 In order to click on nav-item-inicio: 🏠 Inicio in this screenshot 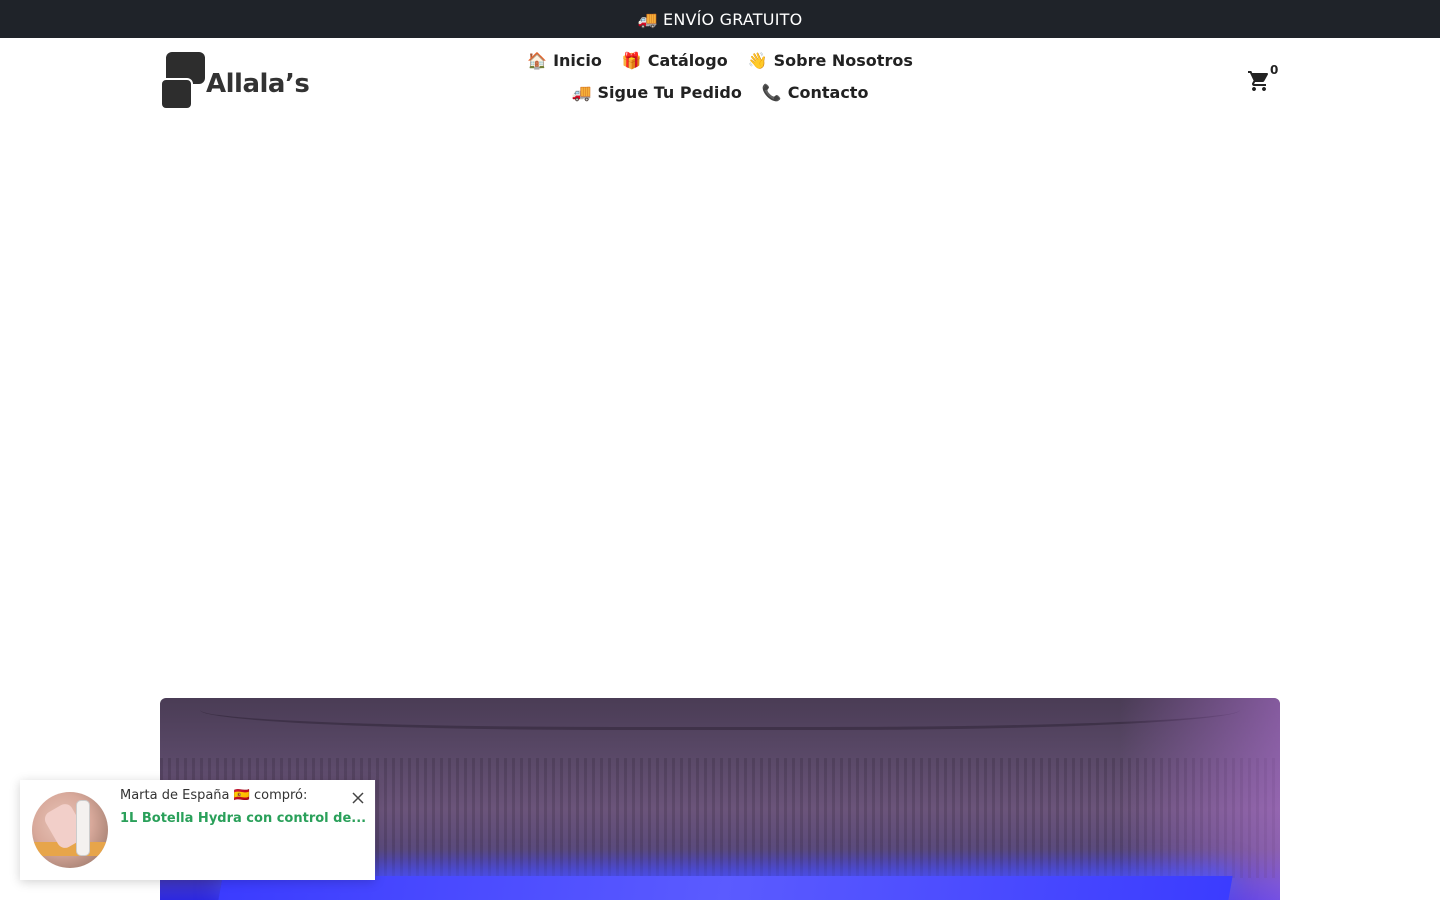, I will do `click(564, 60)`.